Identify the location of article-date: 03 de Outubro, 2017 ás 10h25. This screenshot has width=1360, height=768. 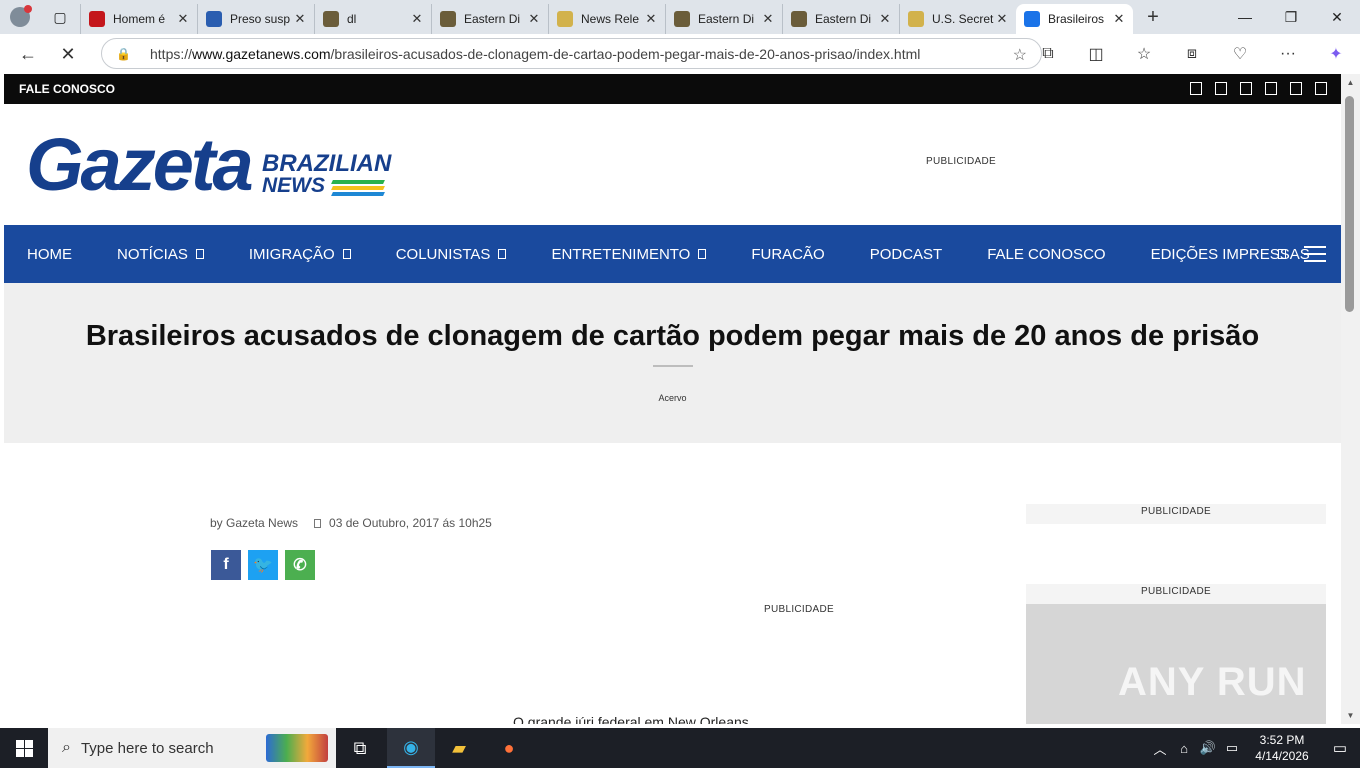
(410, 523).